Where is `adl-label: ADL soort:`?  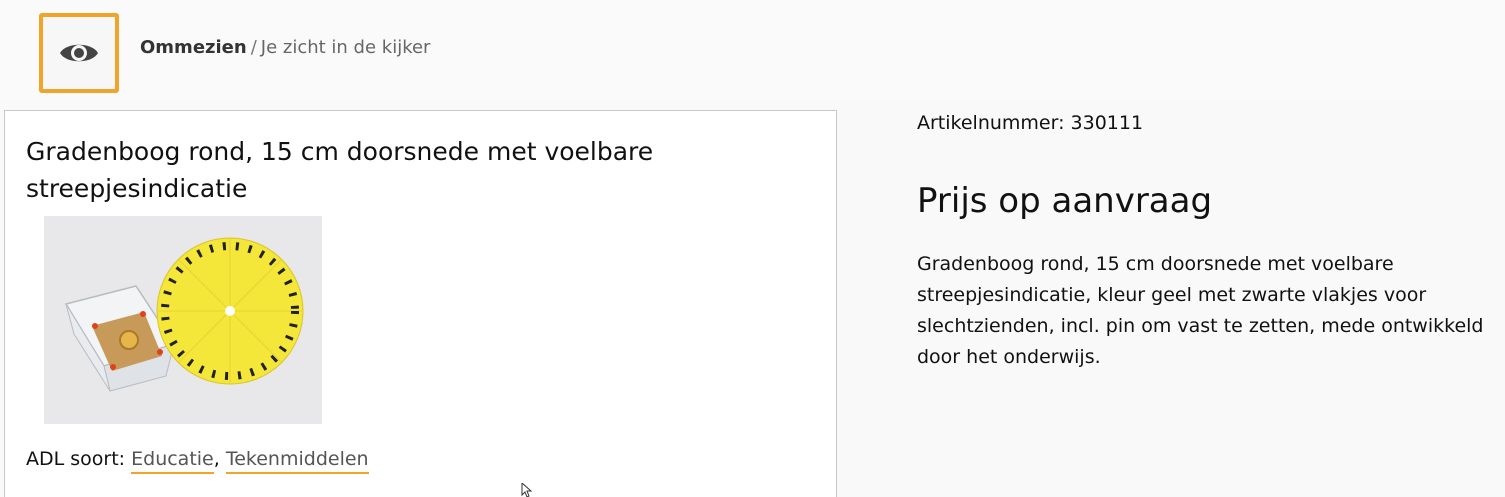
adl-label: ADL soort: is located at coordinates (76, 459).